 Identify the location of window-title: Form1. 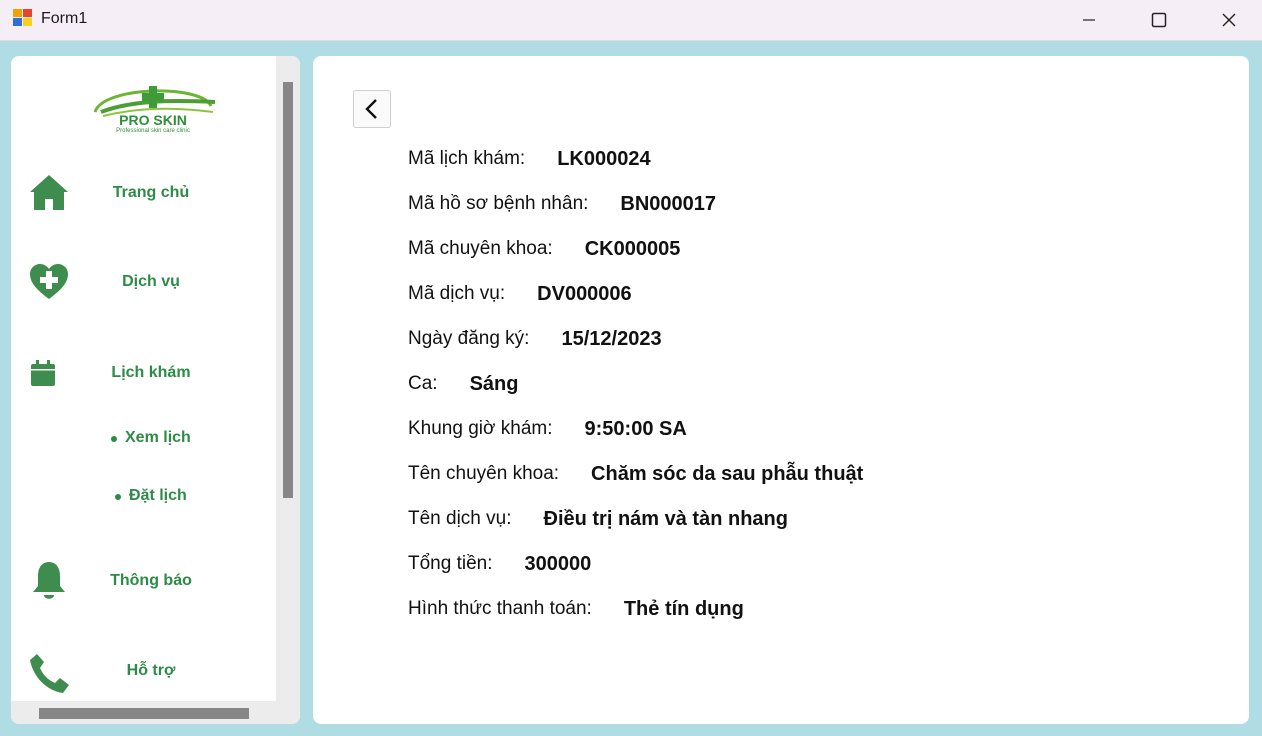
(64, 18).